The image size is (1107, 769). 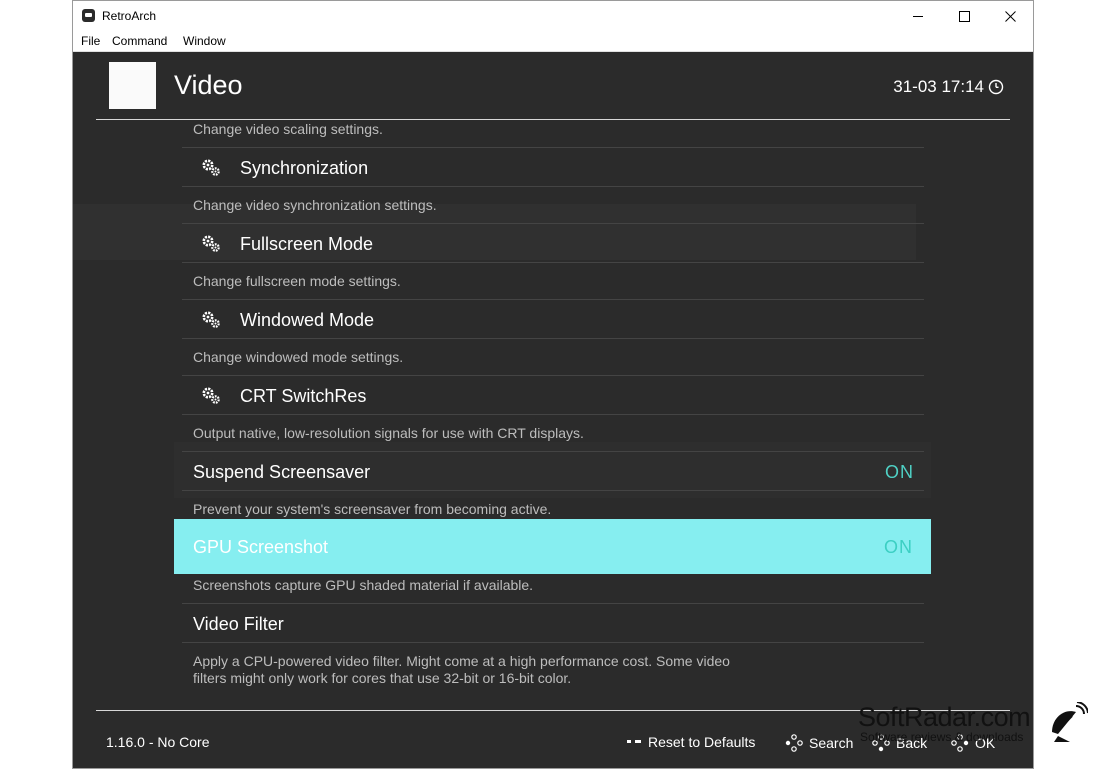 I want to click on select-button-icon, so click(x=634, y=741).